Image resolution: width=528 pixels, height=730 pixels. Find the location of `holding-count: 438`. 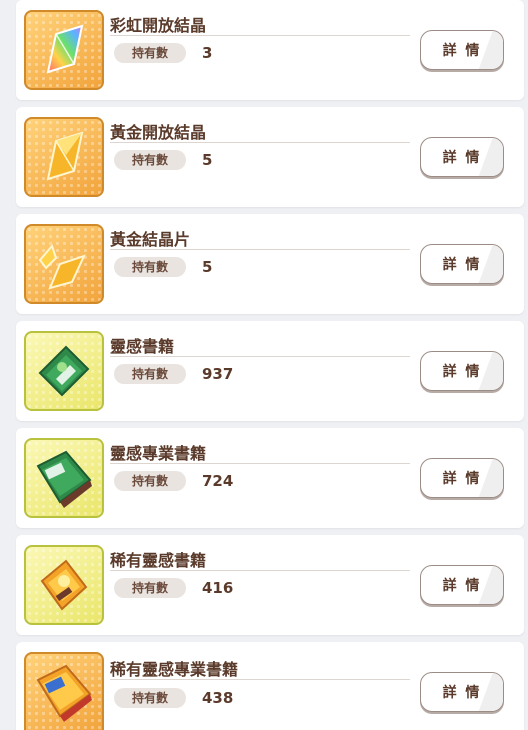

holding-count: 438 is located at coordinates (218, 698).